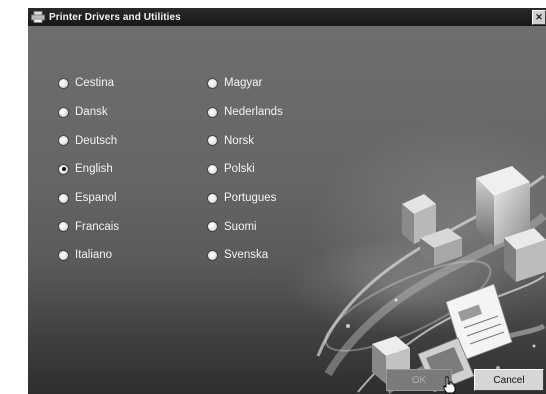  What do you see at coordinates (96, 140) in the screenshot?
I see `language-label: Deutsch` at bounding box center [96, 140].